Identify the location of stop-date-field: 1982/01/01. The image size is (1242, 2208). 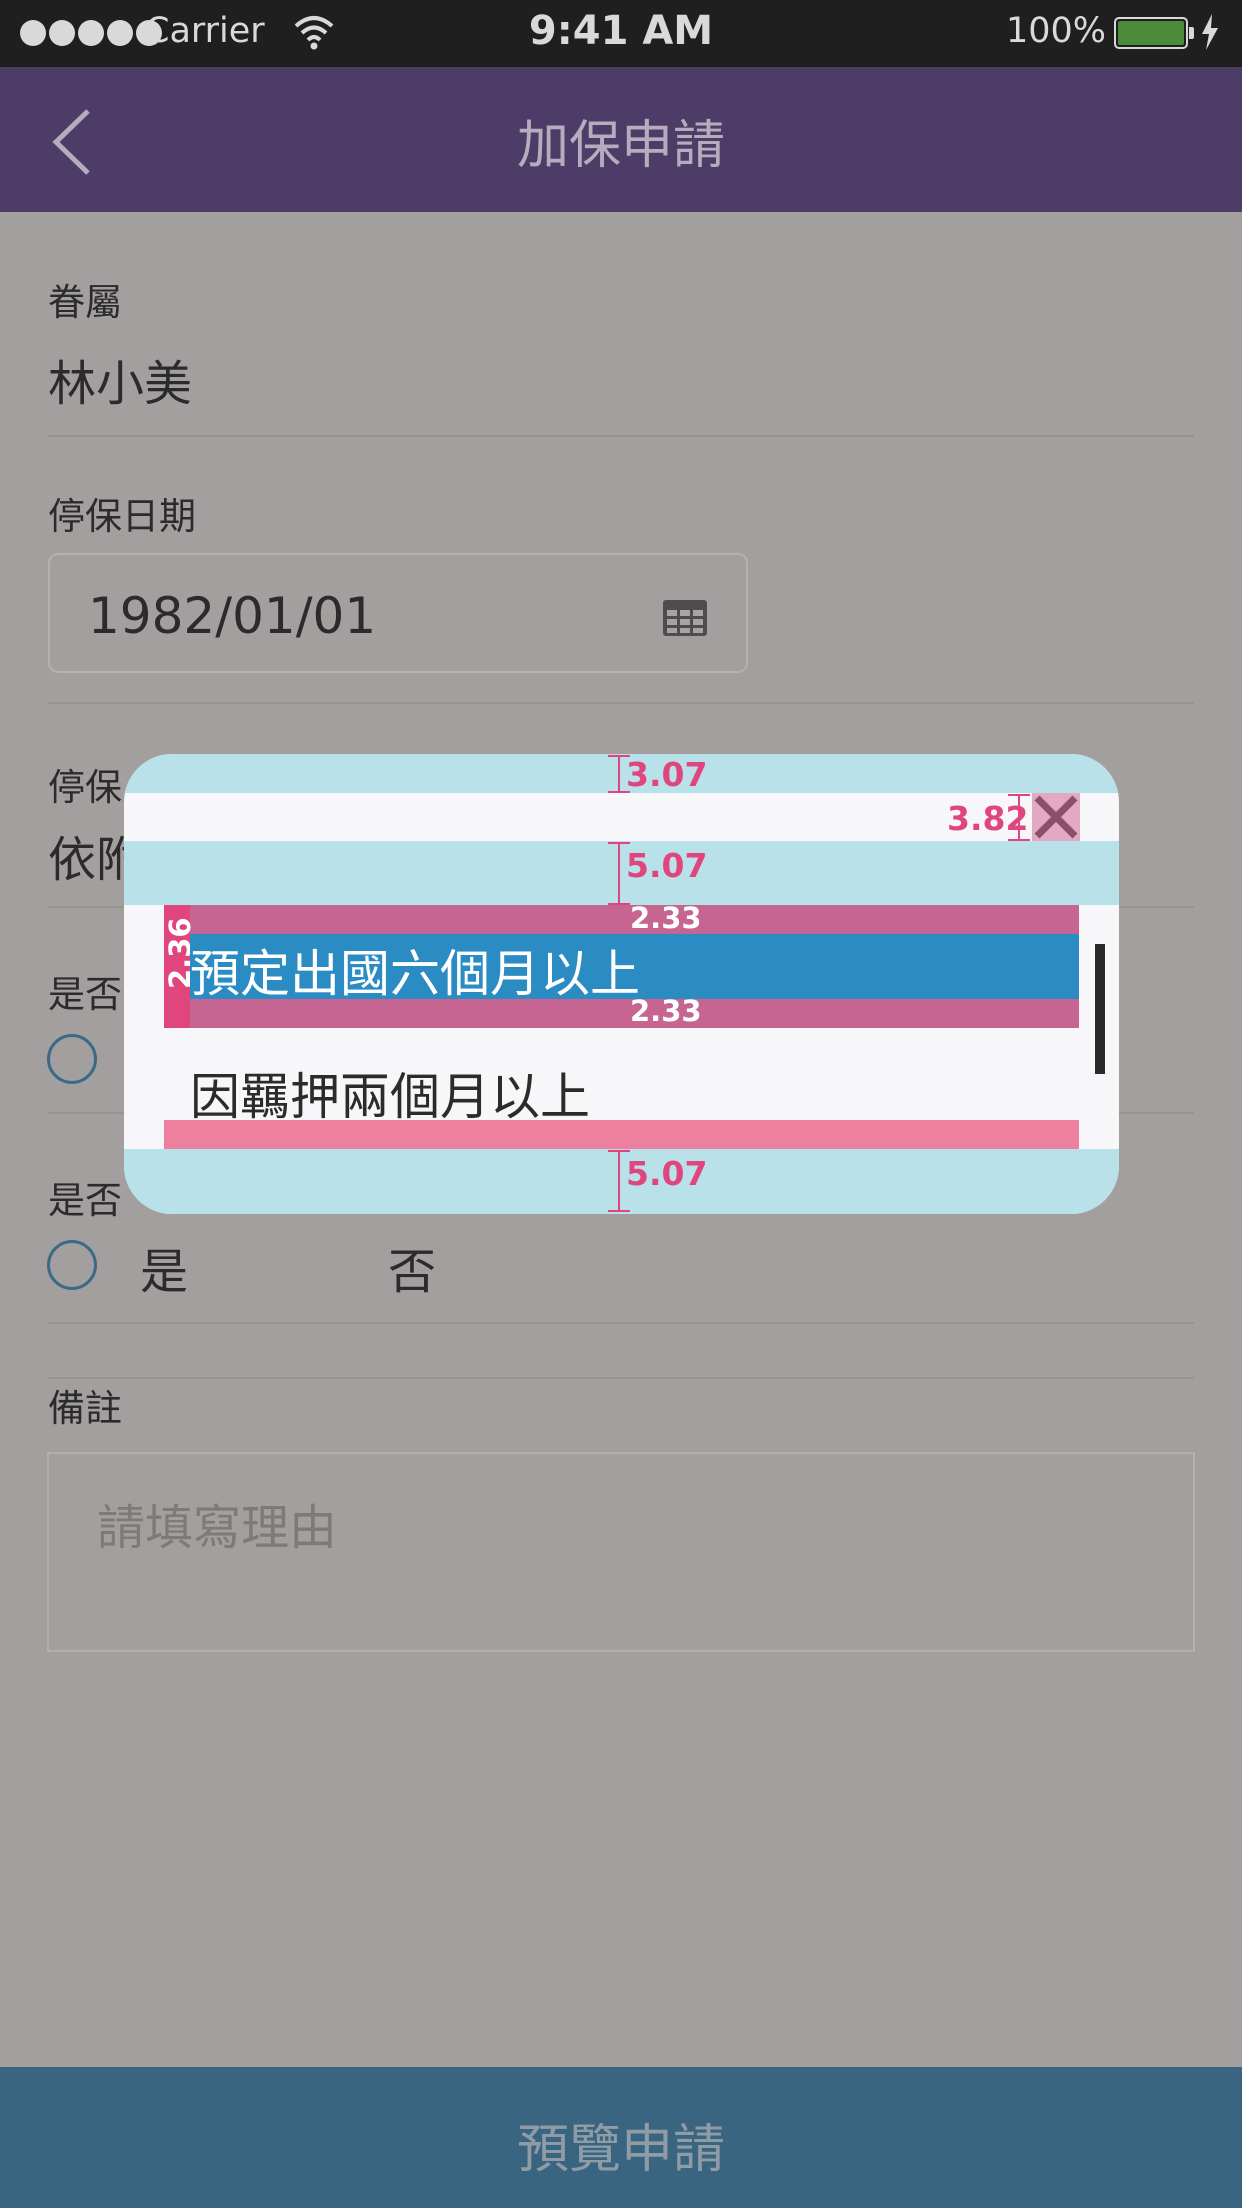
(398, 613).